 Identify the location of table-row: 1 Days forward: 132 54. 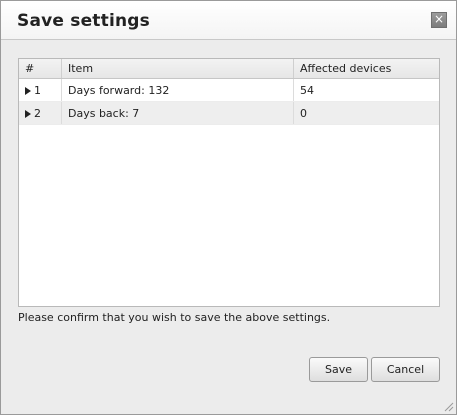
(229, 90).